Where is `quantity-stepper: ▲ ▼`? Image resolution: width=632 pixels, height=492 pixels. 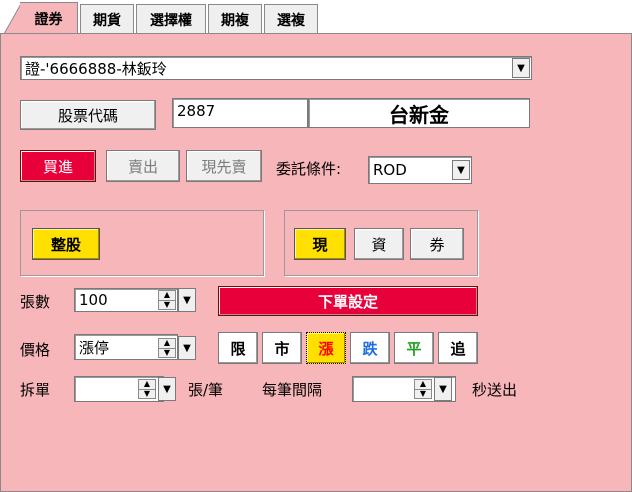
quantity-stepper: ▲ ▼ is located at coordinates (167, 300).